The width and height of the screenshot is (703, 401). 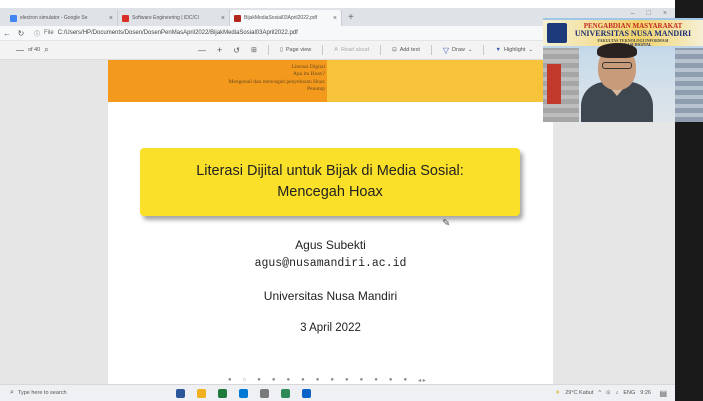 I want to click on tab-title: Software Engineering | IDC/CI, so click(x=165, y=18).